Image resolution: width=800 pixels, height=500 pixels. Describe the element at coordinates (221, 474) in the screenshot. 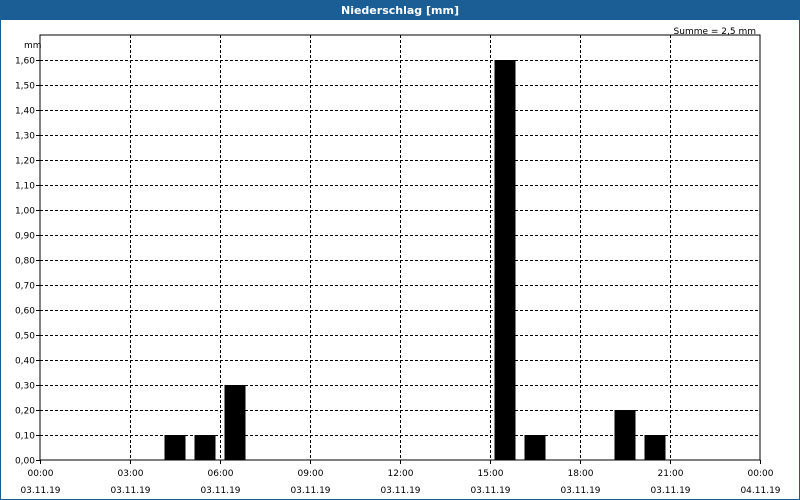

I see `x-tick-time: 06:00` at that location.